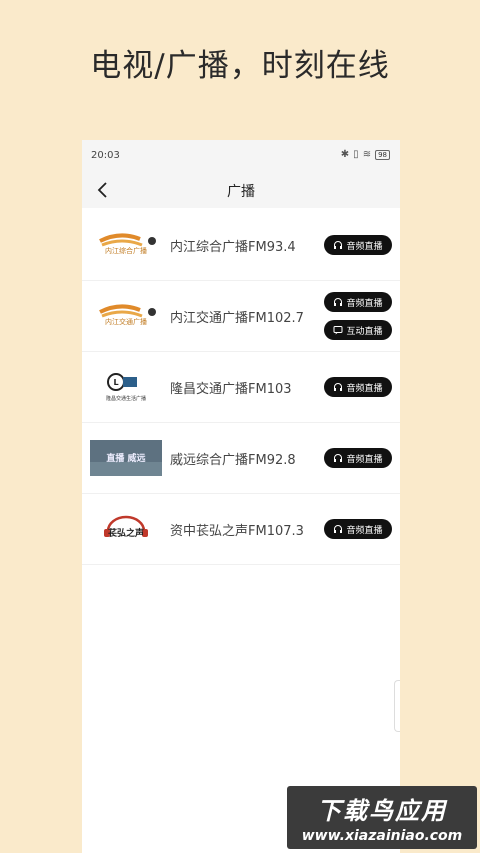  I want to click on station-logo: 内江交通广播, so click(126, 316).